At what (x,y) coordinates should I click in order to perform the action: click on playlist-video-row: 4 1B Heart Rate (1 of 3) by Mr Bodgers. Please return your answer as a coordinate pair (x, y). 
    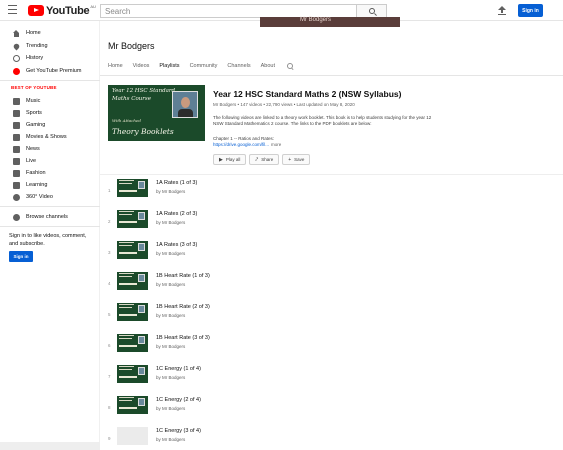
    Looking at the image, I should click on (331, 284).